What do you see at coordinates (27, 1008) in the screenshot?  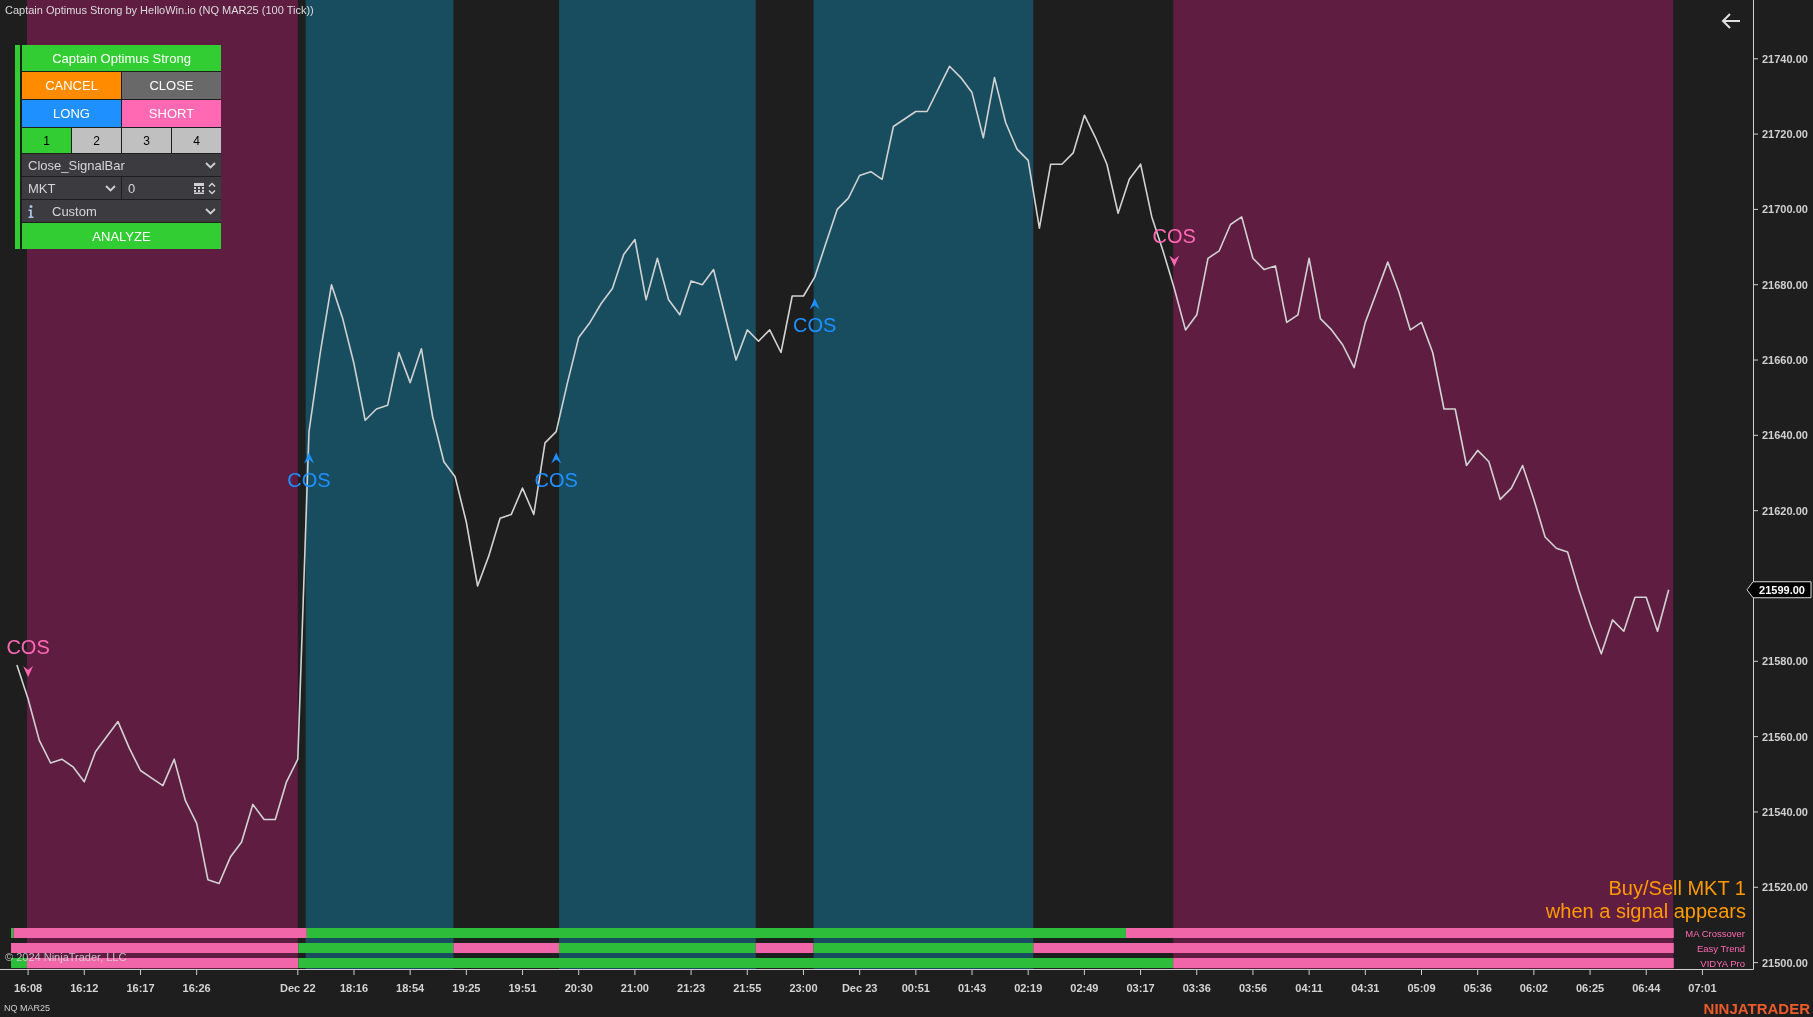 I see `instrument-label: NQ MAR25` at bounding box center [27, 1008].